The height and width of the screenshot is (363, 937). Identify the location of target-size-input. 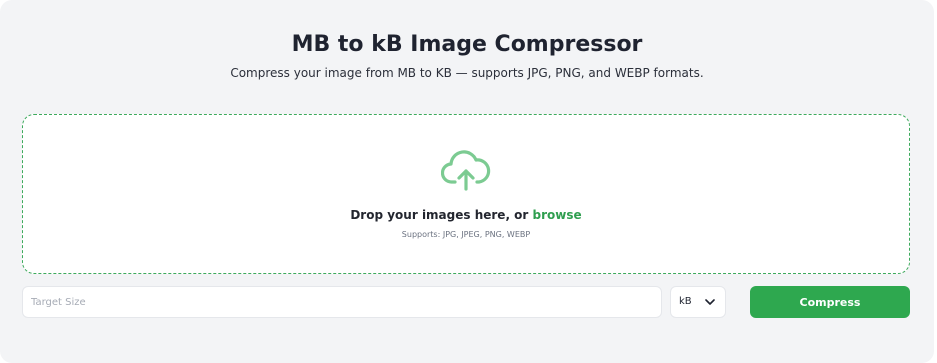
(342, 302).